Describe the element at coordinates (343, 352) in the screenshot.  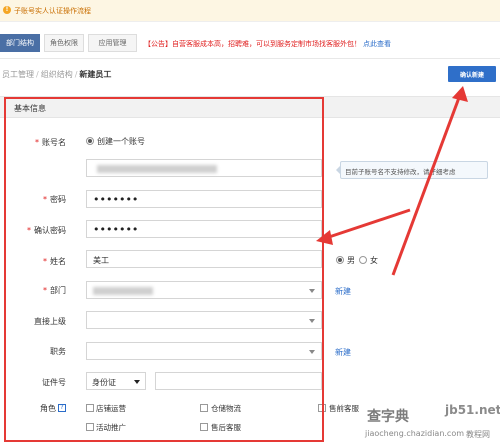
I see `new-position-link: 新建` at that location.